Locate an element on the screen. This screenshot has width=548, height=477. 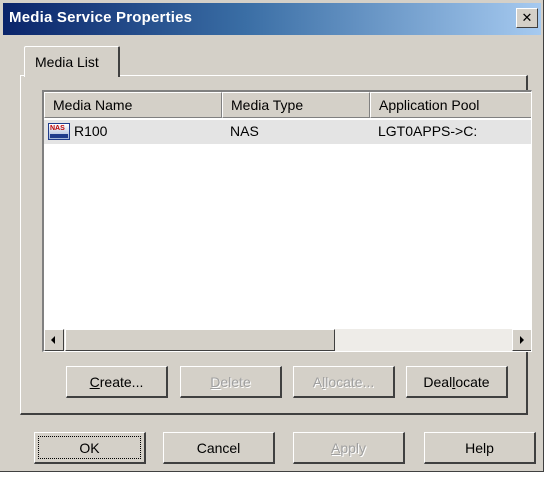
arrow-left-icon is located at coordinates (53, 340).